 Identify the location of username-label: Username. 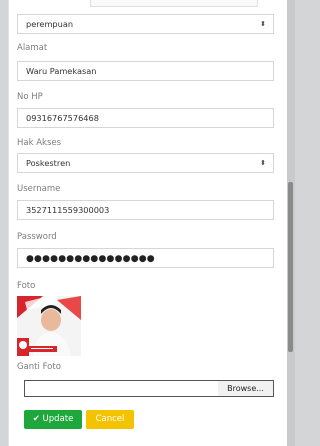
(39, 189).